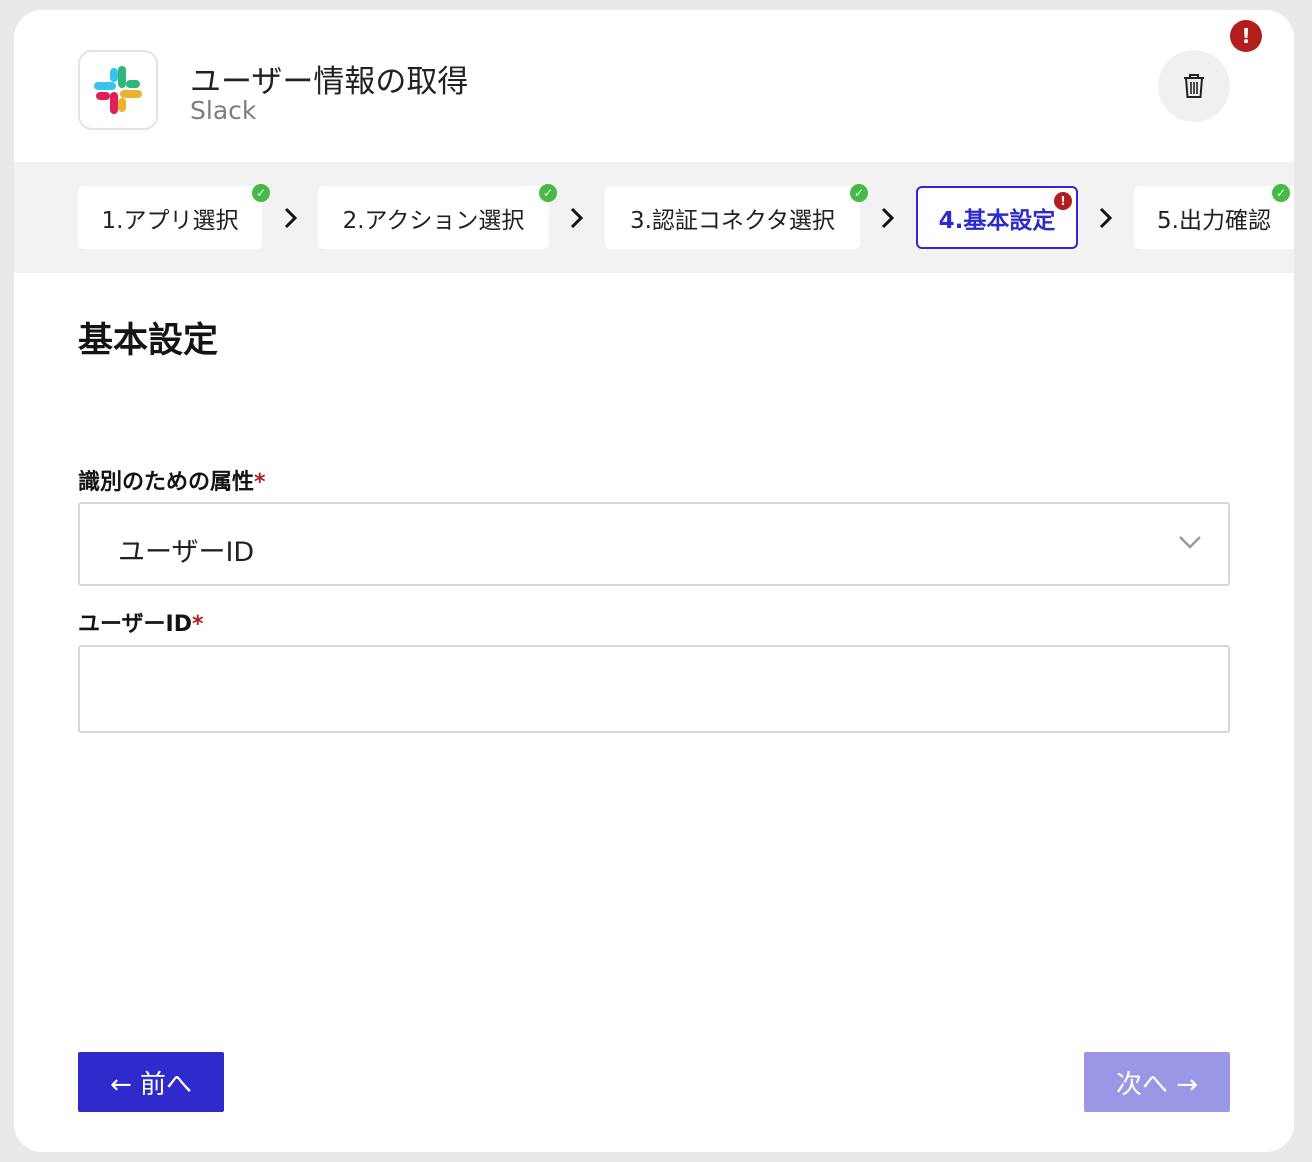 This screenshot has height=1162, width=1312. Describe the element at coordinates (166, 482) in the screenshot. I see `attr-label-text: 識別のための属性` at that location.